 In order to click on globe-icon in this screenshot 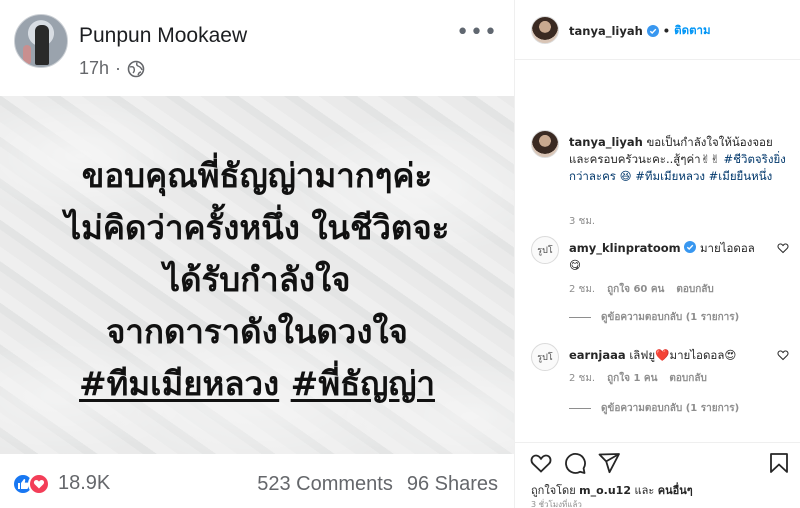, I will do `click(136, 68)`.